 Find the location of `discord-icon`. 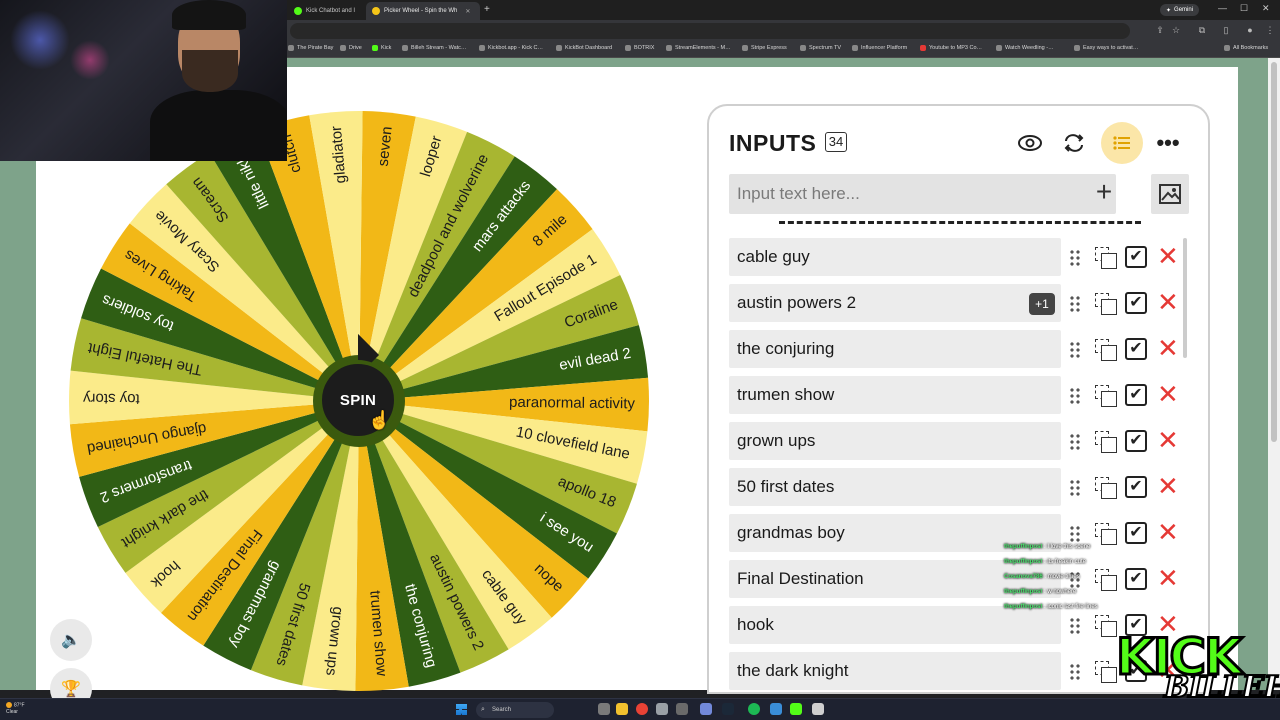

discord-icon is located at coordinates (706, 709).